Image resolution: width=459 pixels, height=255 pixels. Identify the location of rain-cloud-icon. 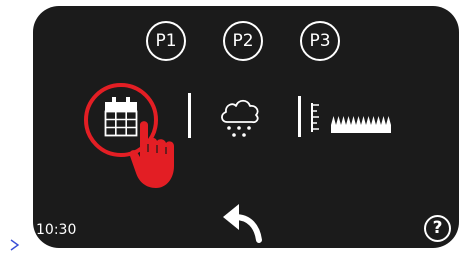
(240, 118).